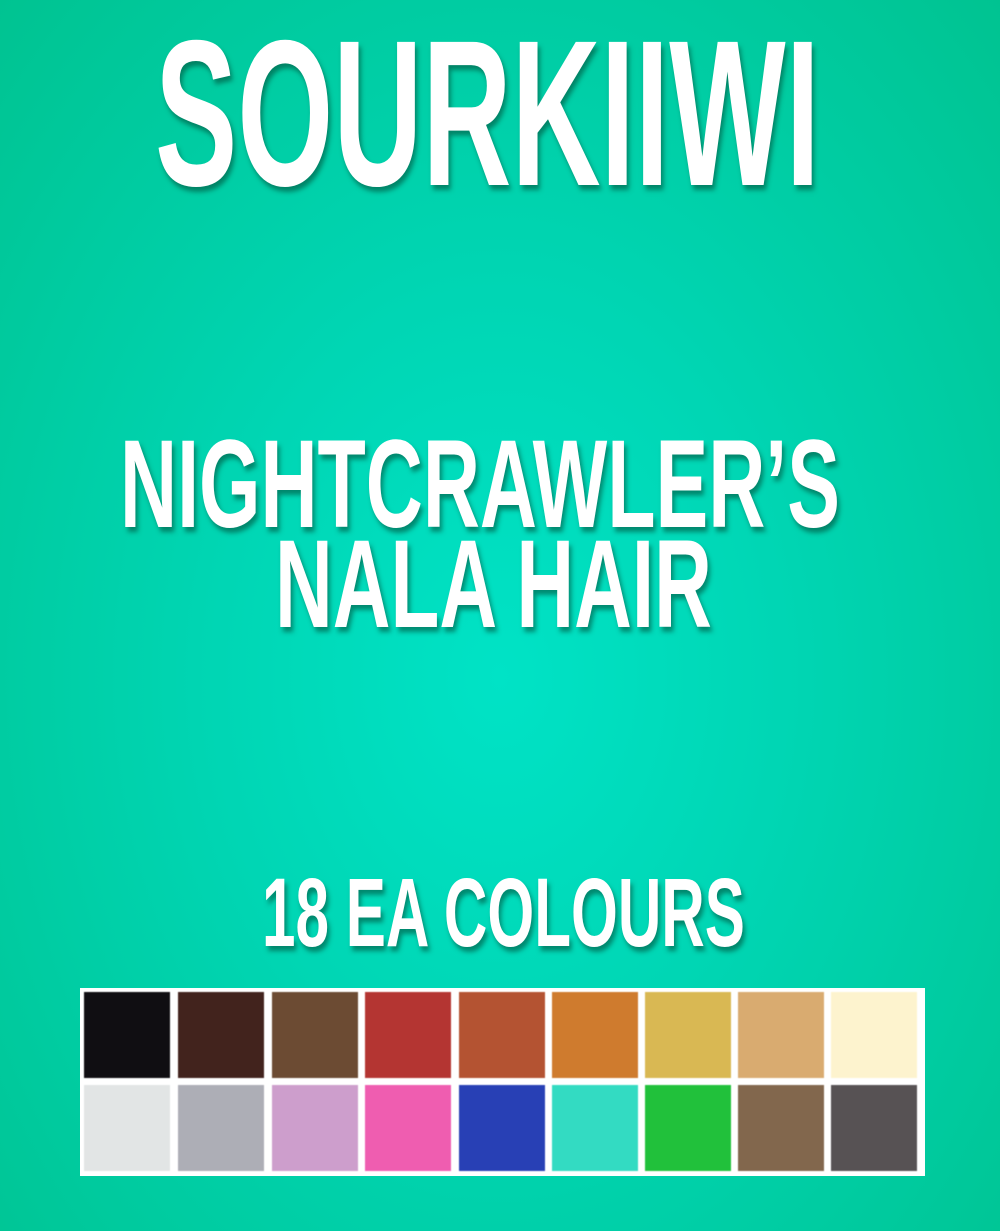 This screenshot has height=1231, width=1000. I want to click on product-title-line2: NALA HAIR, so click(493, 584).